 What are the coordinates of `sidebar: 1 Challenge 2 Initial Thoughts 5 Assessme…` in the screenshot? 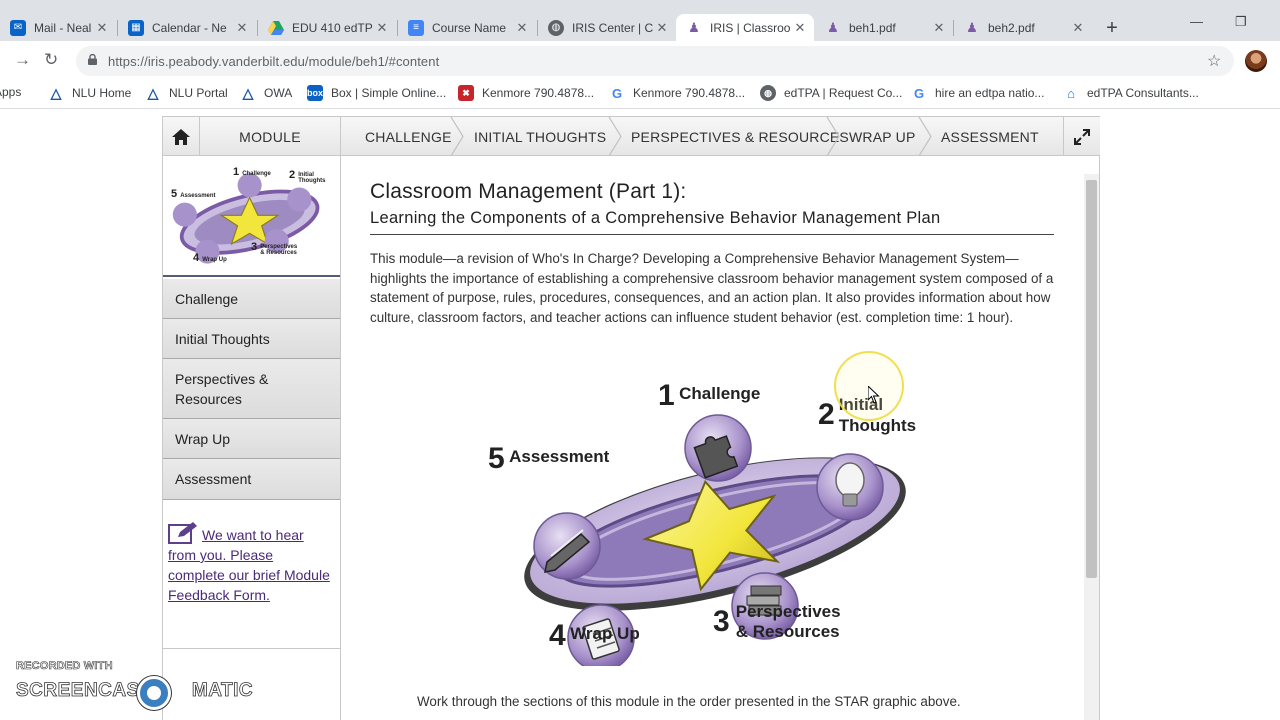 It's located at (252, 438).